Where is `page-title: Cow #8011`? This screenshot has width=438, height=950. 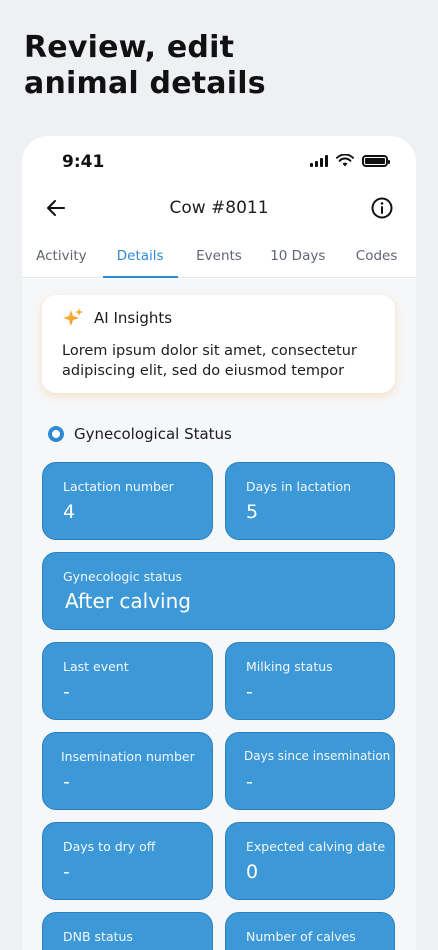
page-title: Cow #8011 is located at coordinates (219, 208).